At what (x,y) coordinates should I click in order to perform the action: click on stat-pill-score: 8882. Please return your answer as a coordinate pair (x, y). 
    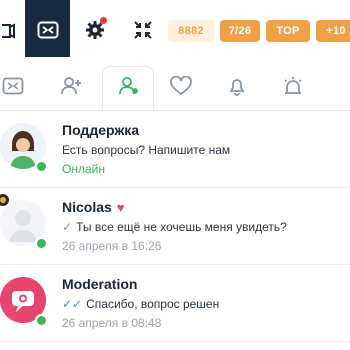
    Looking at the image, I should click on (191, 31).